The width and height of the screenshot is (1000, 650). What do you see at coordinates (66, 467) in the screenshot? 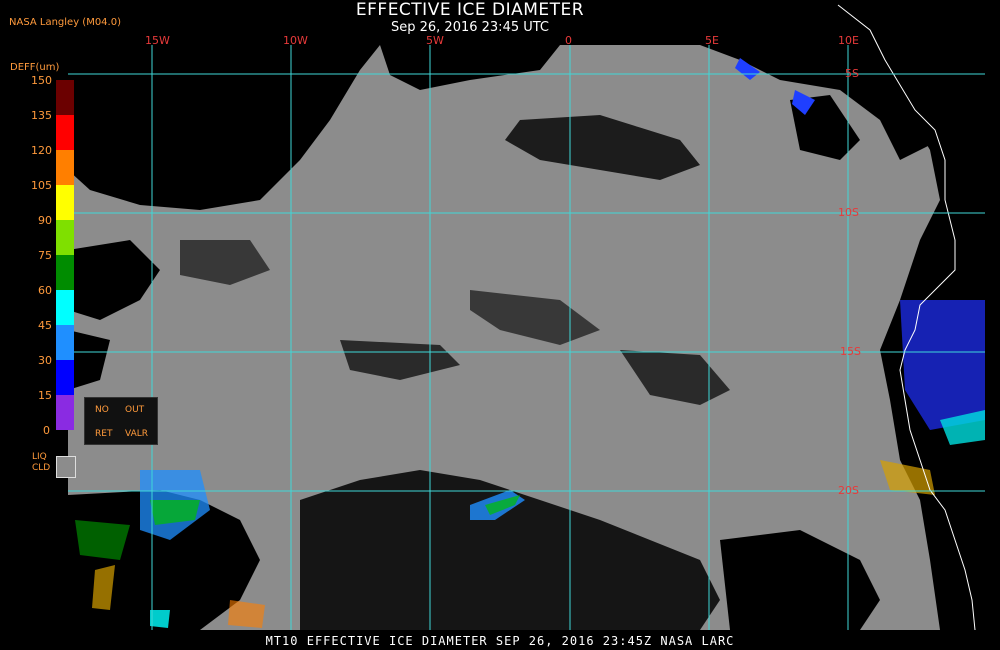
I see `liquid-cloud-swatch` at bounding box center [66, 467].